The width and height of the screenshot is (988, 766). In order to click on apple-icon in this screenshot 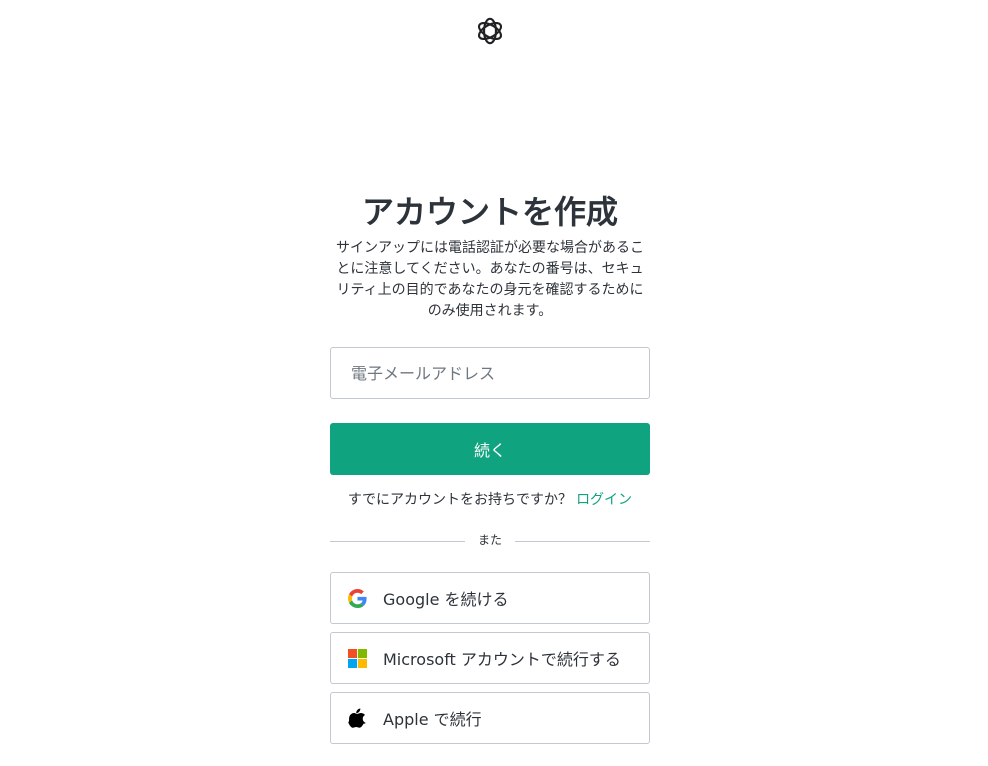, I will do `click(357, 718)`.